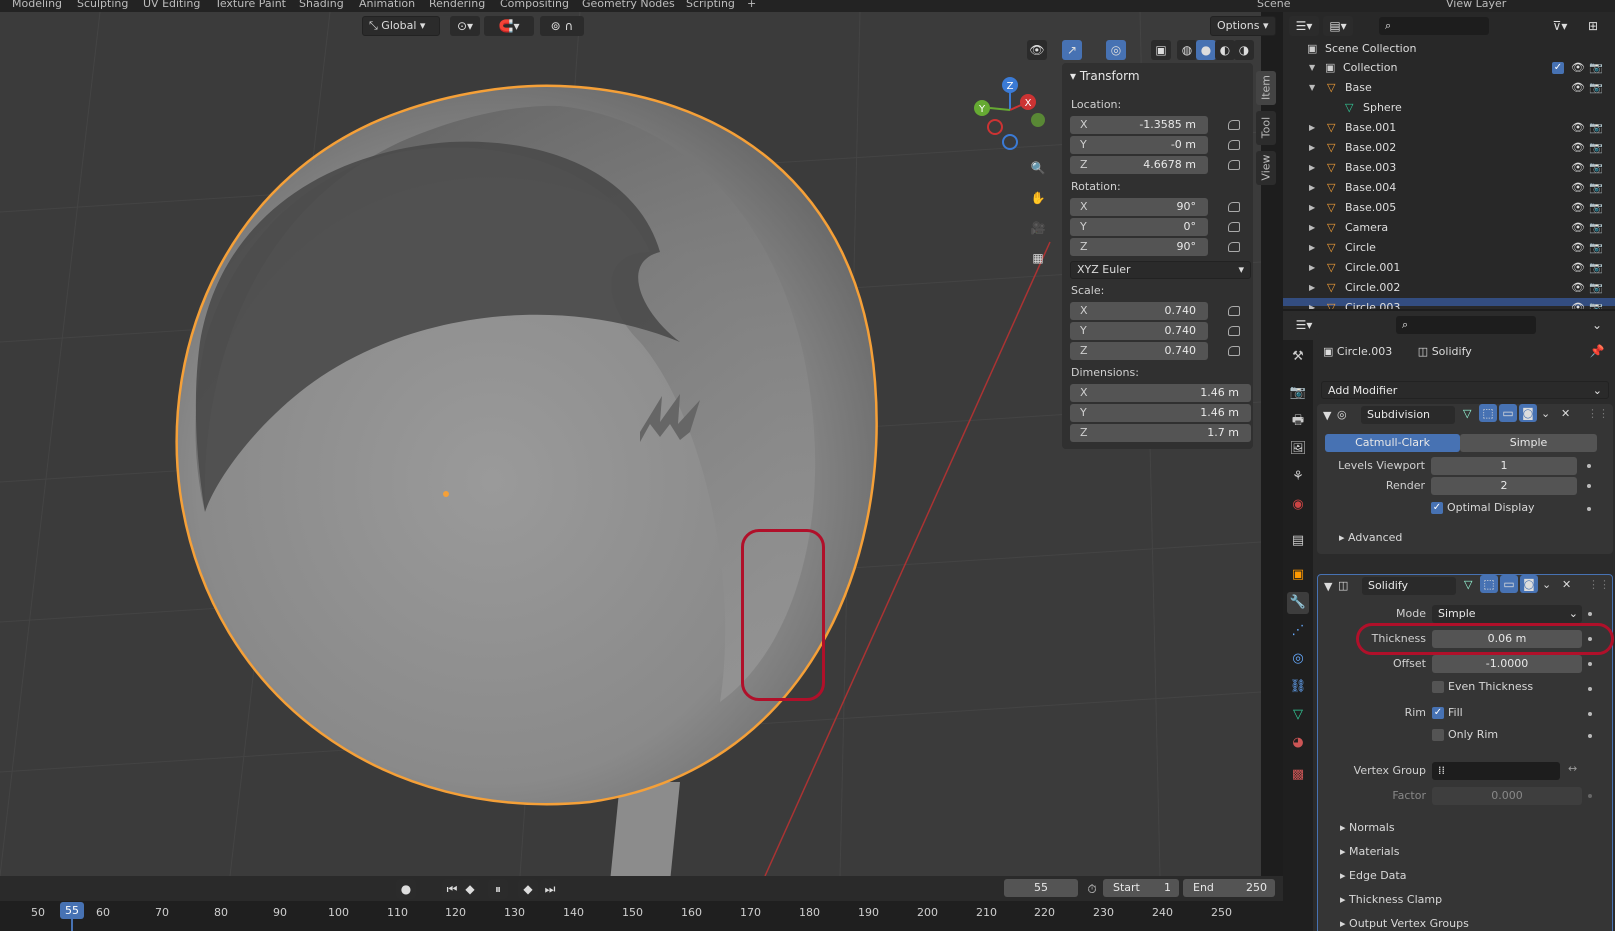 This screenshot has width=1615, height=931. Describe the element at coordinates (1528, 443) in the screenshot. I see `simple-tab: Simple` at that location.